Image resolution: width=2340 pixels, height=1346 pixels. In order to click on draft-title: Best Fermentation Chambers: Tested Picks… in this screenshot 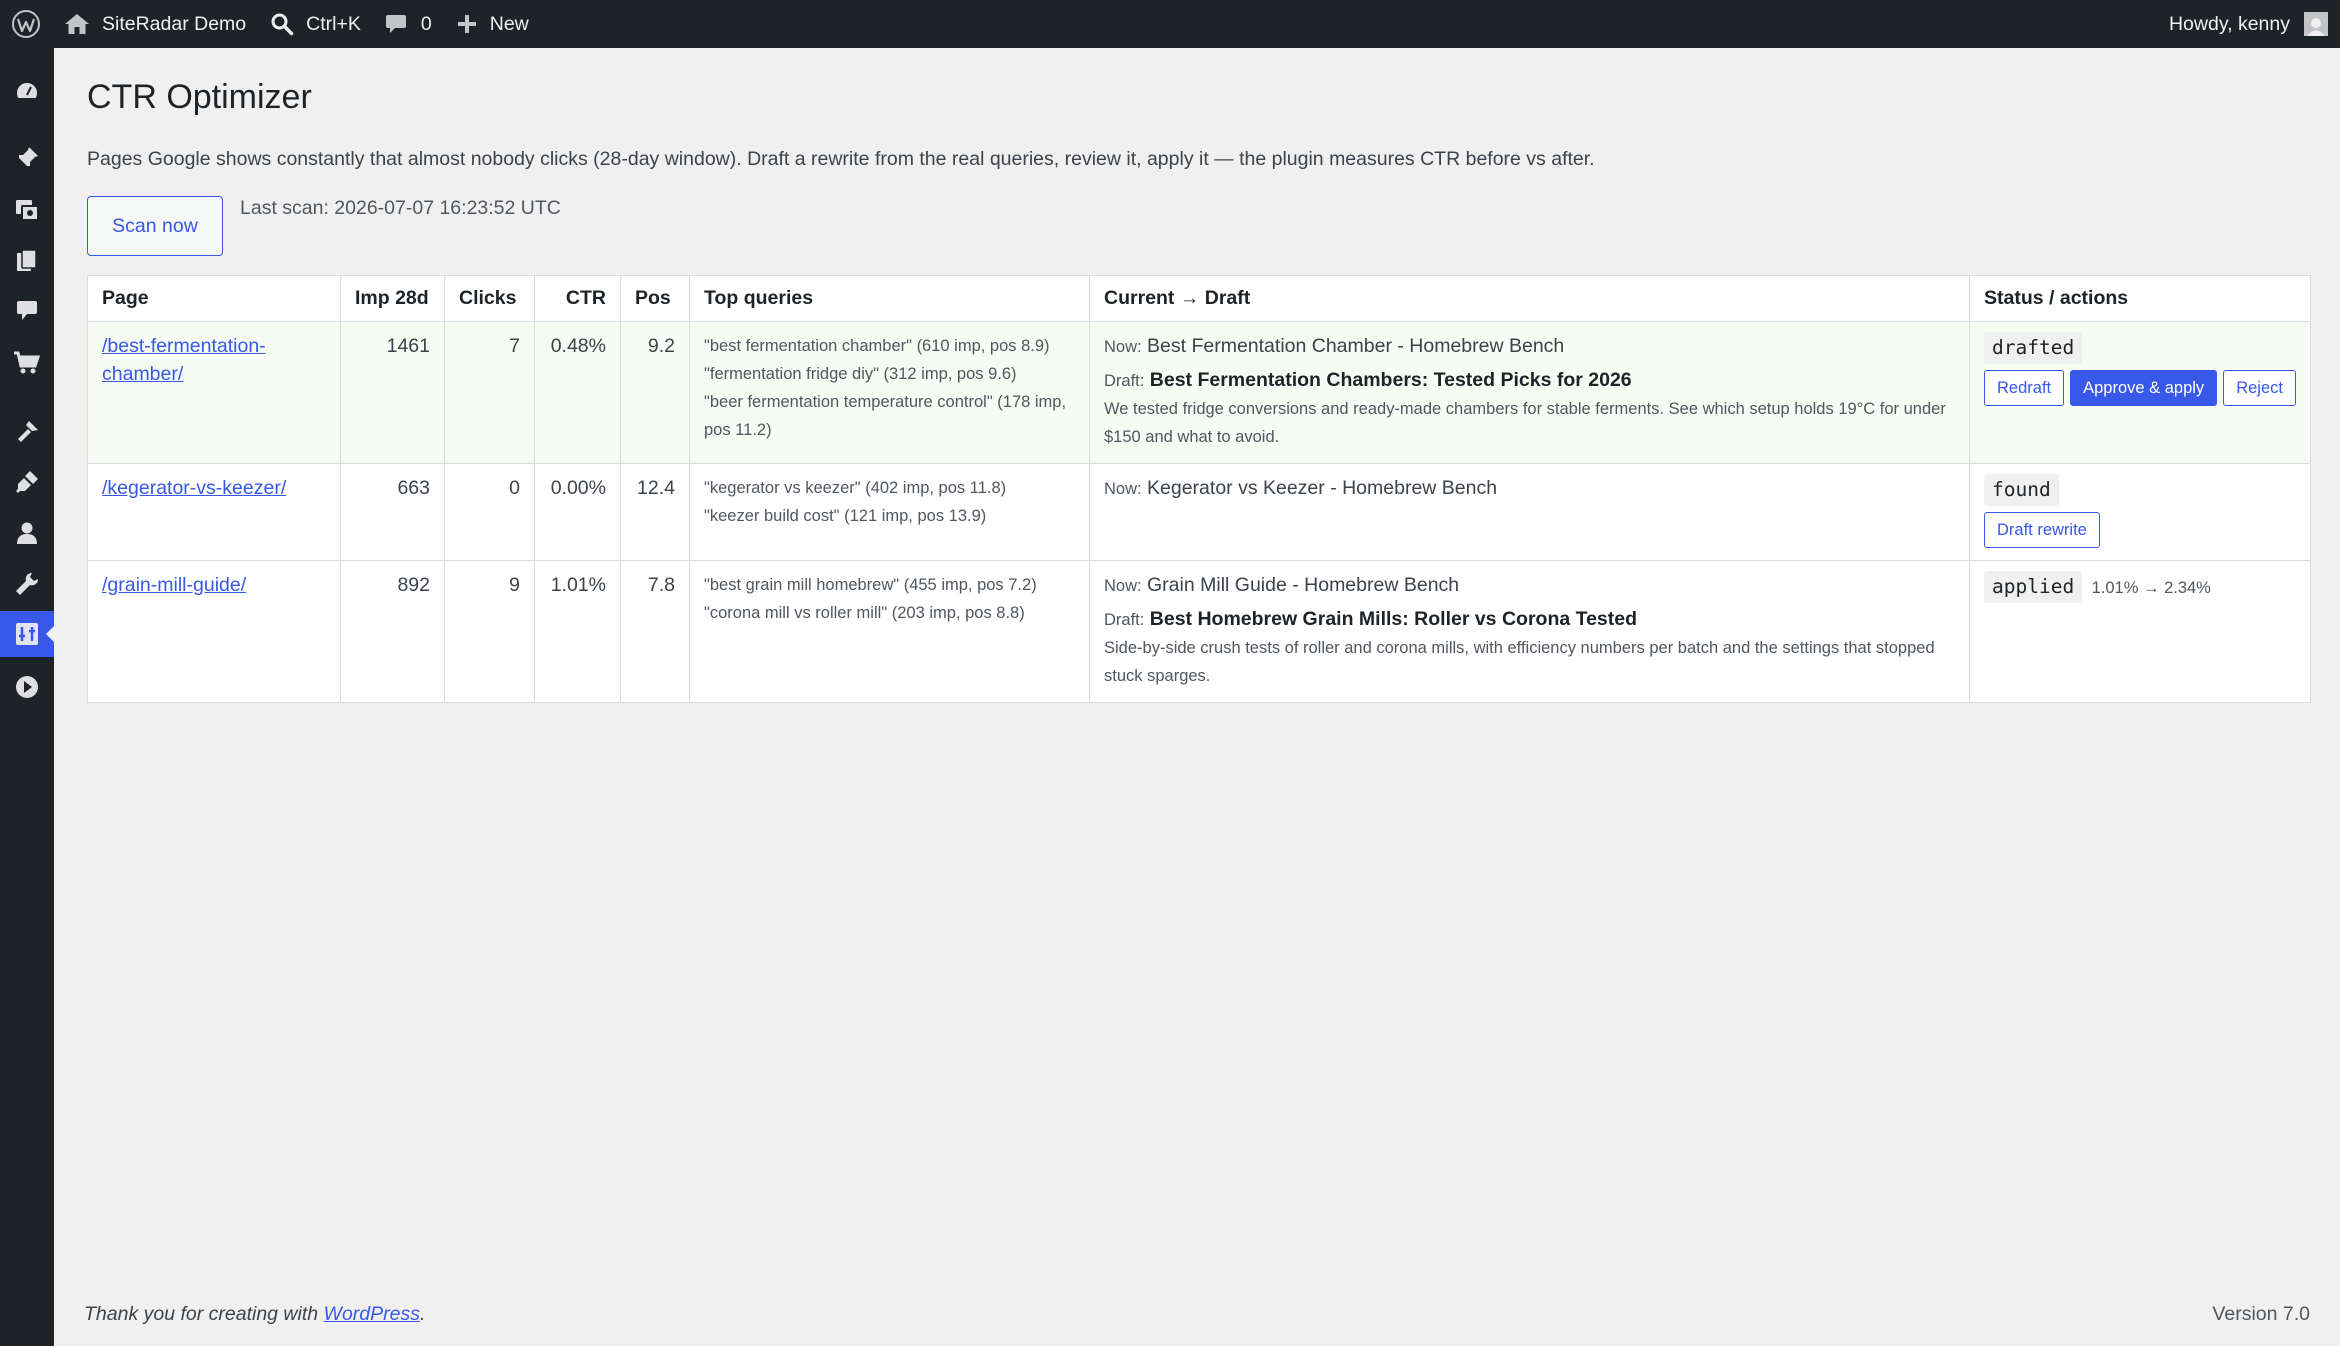, I will do `click(1390, 380)`.